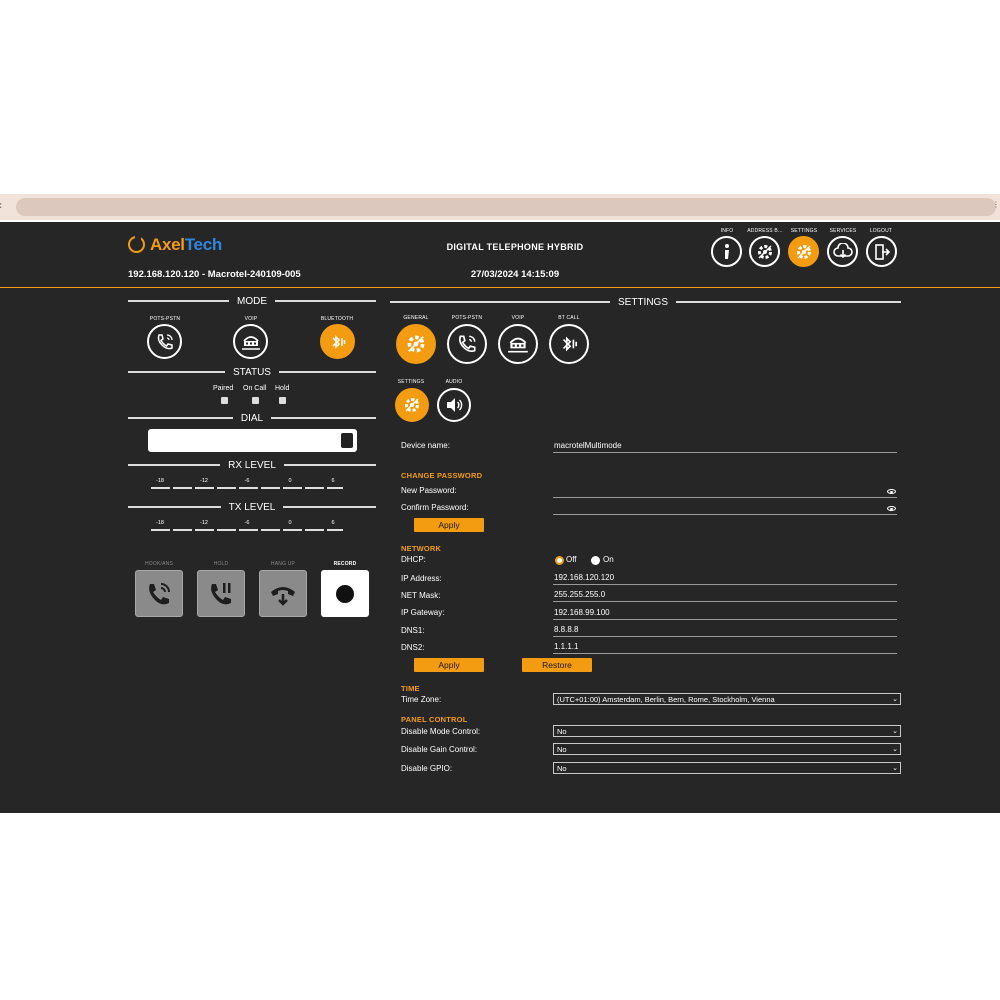  Describe the element at coordinates (347, 440) in the screenshot. I see `phonebook-icon` at that location.